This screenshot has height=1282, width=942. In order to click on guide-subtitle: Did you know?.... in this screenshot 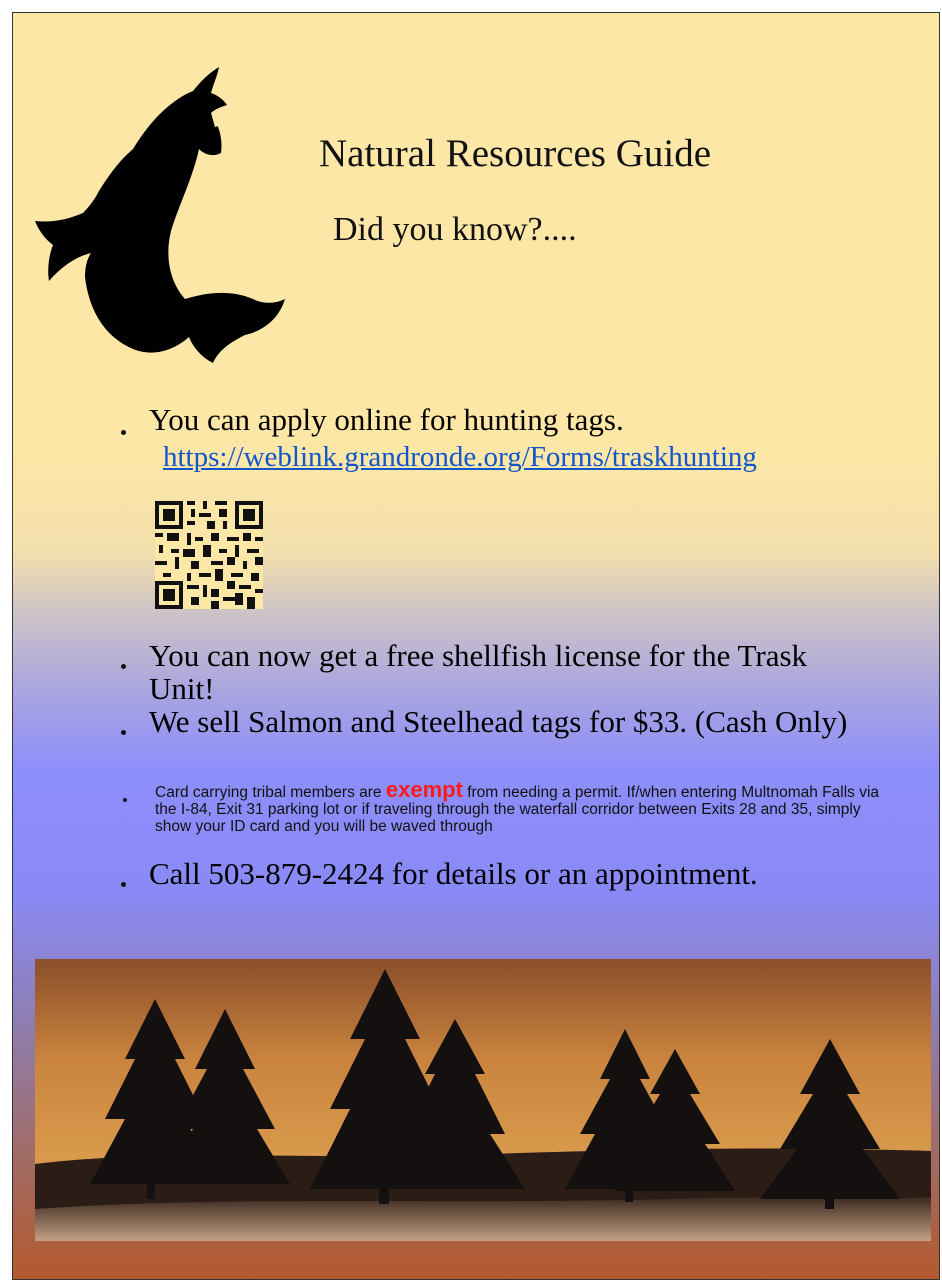, I will do `click(455, 229)`.